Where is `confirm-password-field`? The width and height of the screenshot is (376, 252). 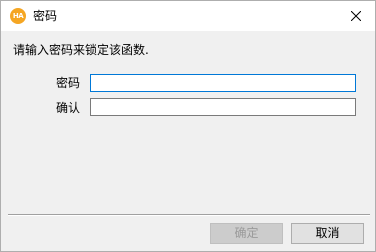 confirm-password-field is located at coordinates (223, 107).